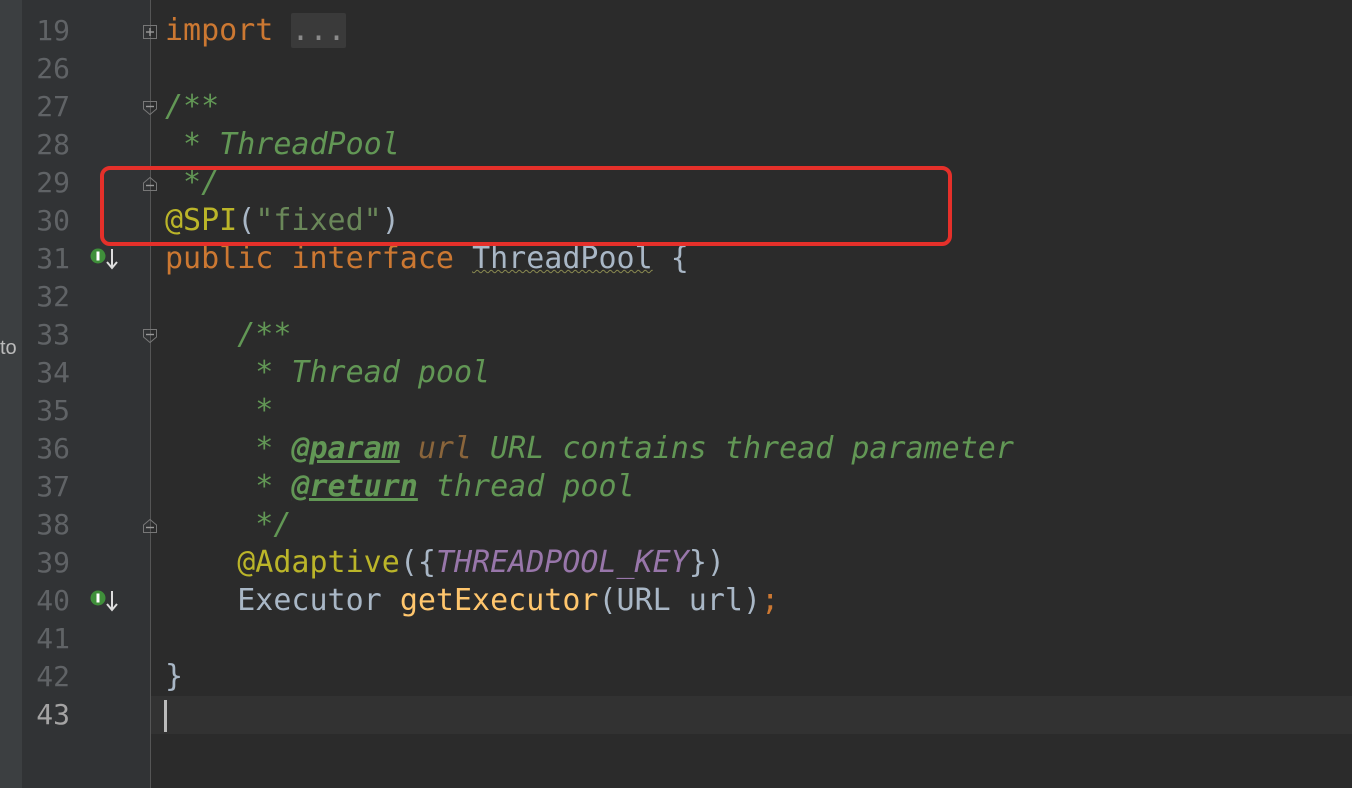  What do you see at coordinates (372, 258) in the screenshot?
I see `code-token: interface` at bounding box center [372, 258].